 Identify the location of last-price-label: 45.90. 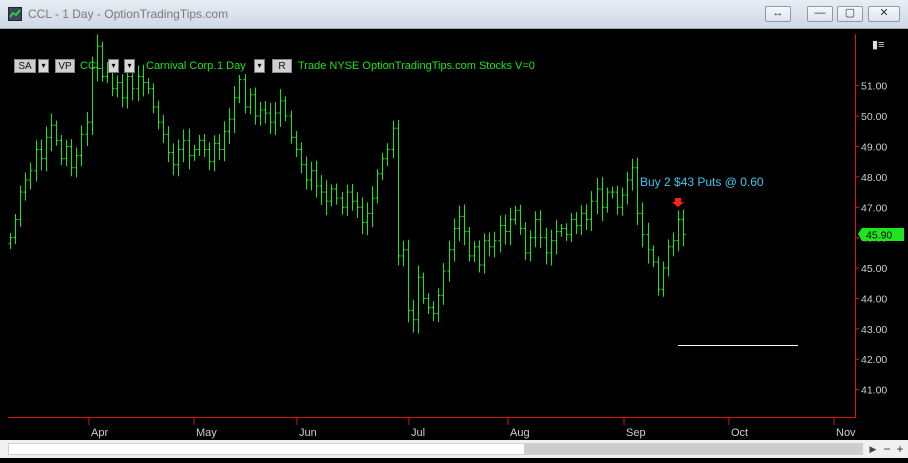
(879, 236).